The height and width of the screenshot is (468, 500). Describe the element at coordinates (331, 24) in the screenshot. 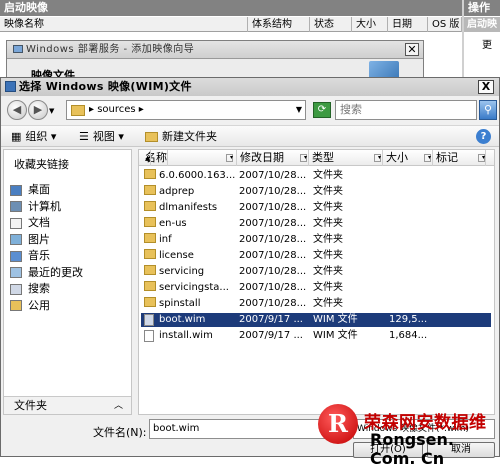

I see `bg-col-status: 状态` at that location.